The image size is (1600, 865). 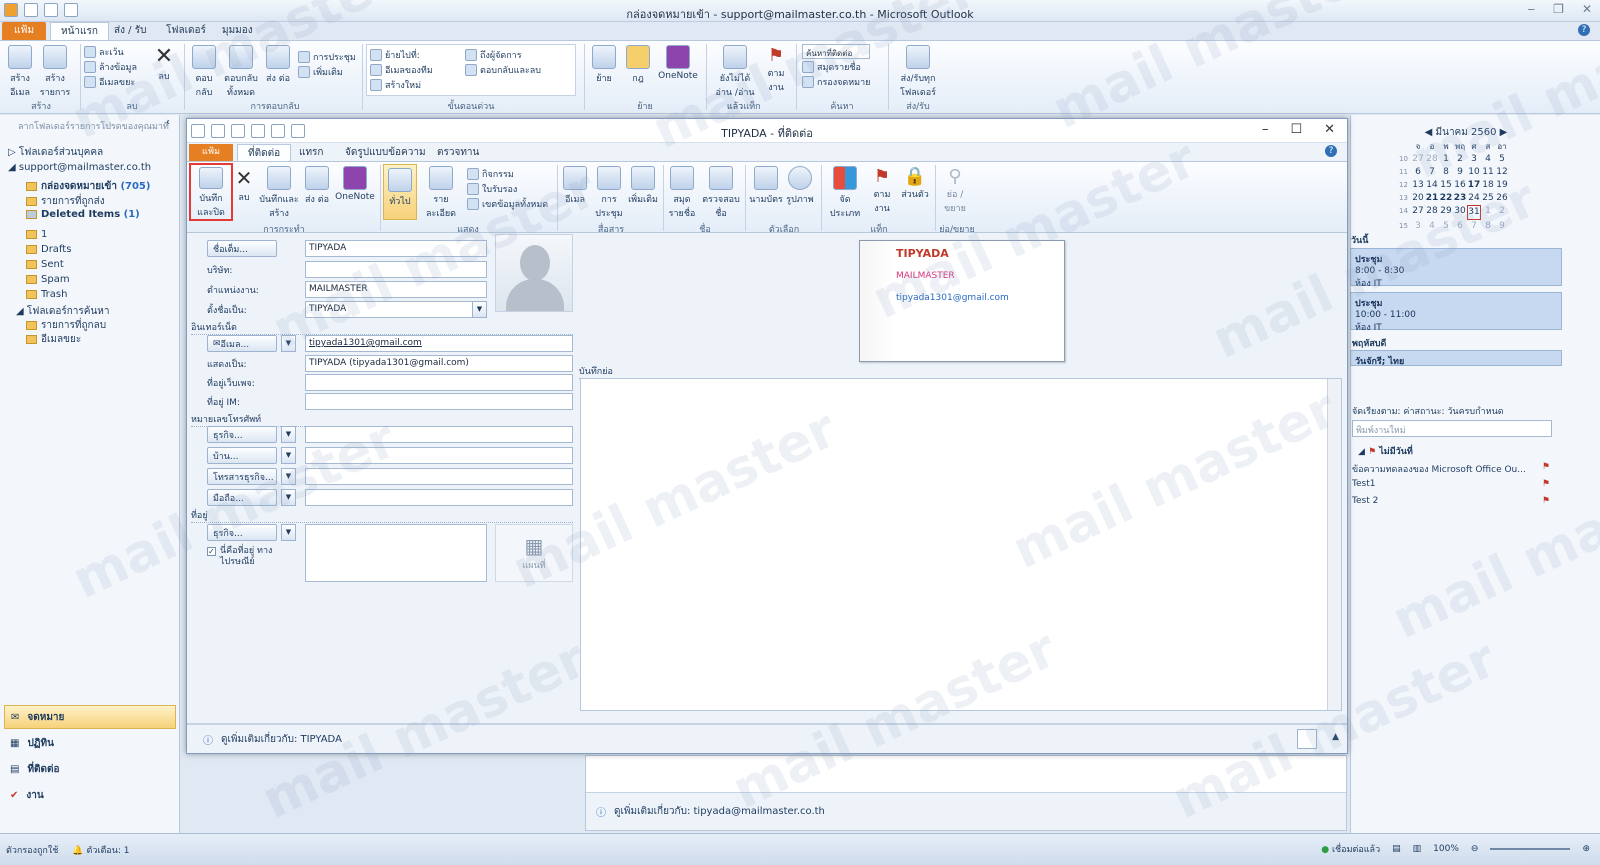 I want to click on meeting-button: การประชุม, so click(x=327, y=56).